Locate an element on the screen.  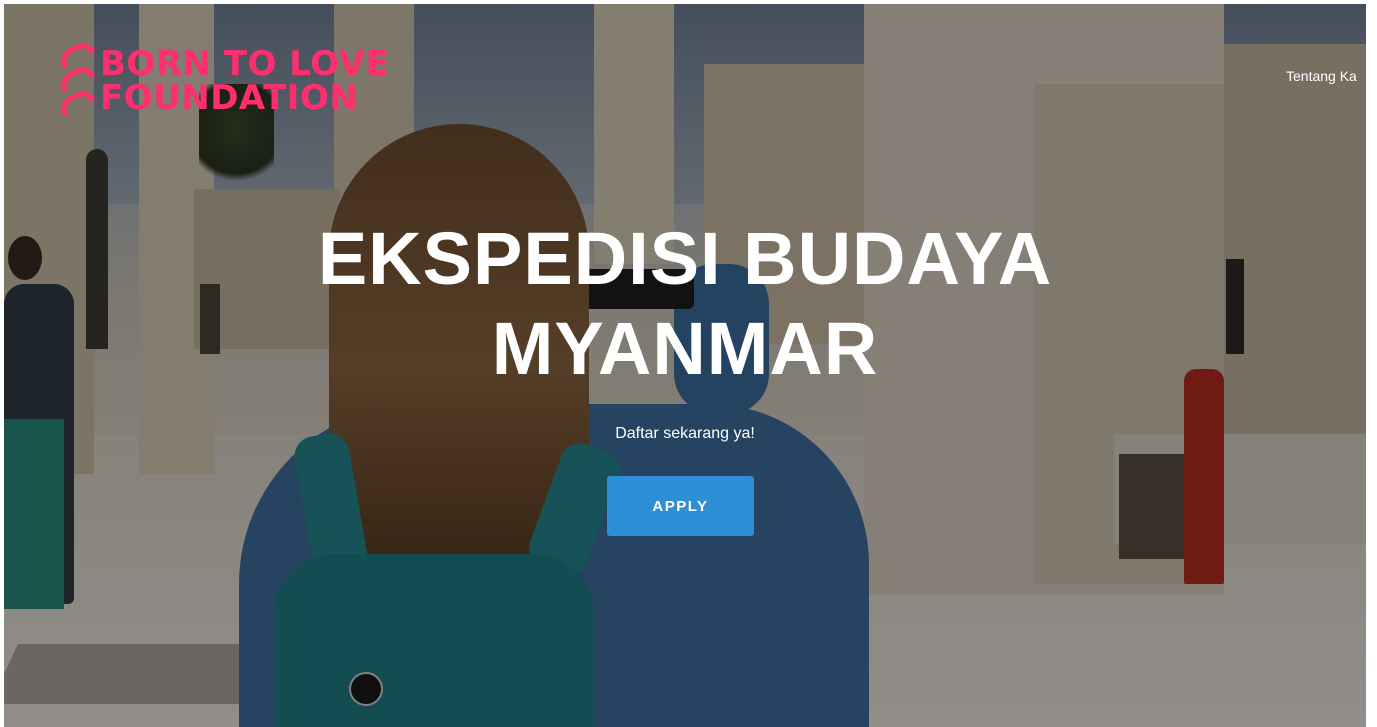
hero-subtitle: Daftar sekarang ya! is located at coordinates (685, 433).